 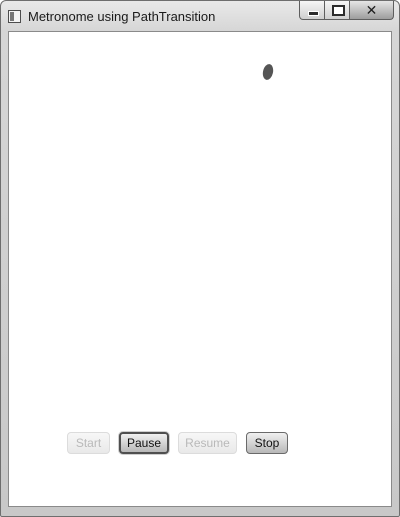 I want to click on window-controls: ✕, so click(x=346, y=10).